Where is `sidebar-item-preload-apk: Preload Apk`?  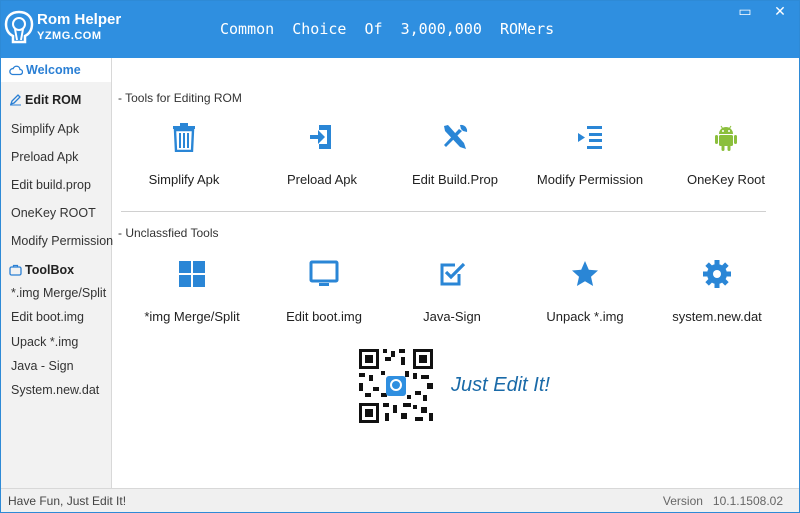 sidebar-item-preload-apk: Preload Apk is located at coordinates (56, 157).